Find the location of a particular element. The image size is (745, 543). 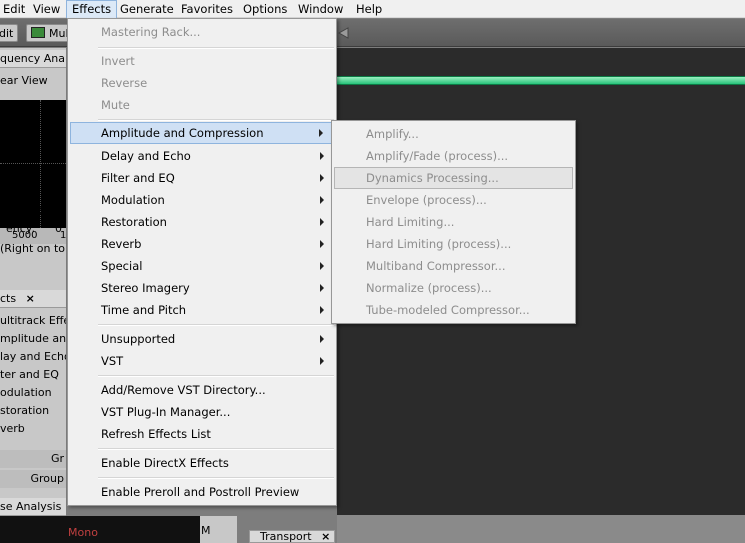

menu-item-refresh-effects-list: Refresh Effects List is located at coordinates (202, 434).